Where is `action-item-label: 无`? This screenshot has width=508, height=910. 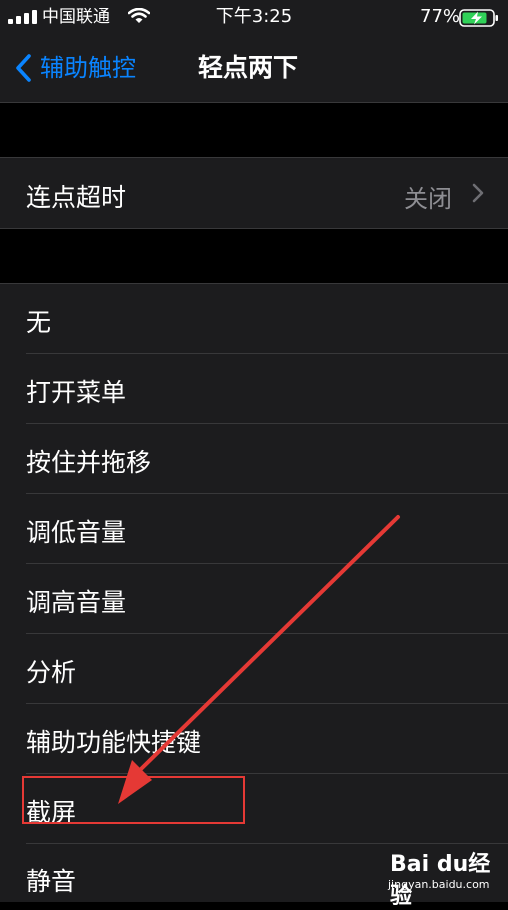
action-item-label: 无 is located at coordinates (39, 322).